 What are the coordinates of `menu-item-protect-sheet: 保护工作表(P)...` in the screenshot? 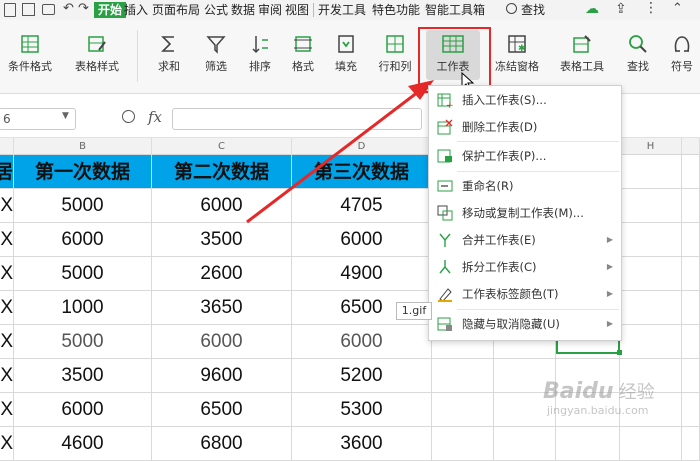 It's located at (525, 156).